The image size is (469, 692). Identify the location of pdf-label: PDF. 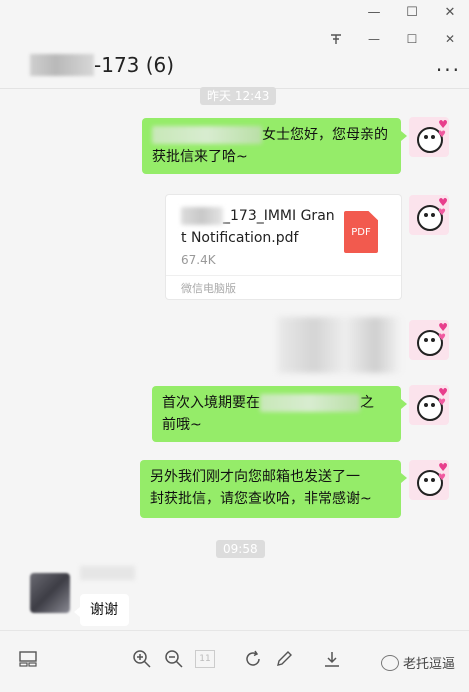
(361, 232).